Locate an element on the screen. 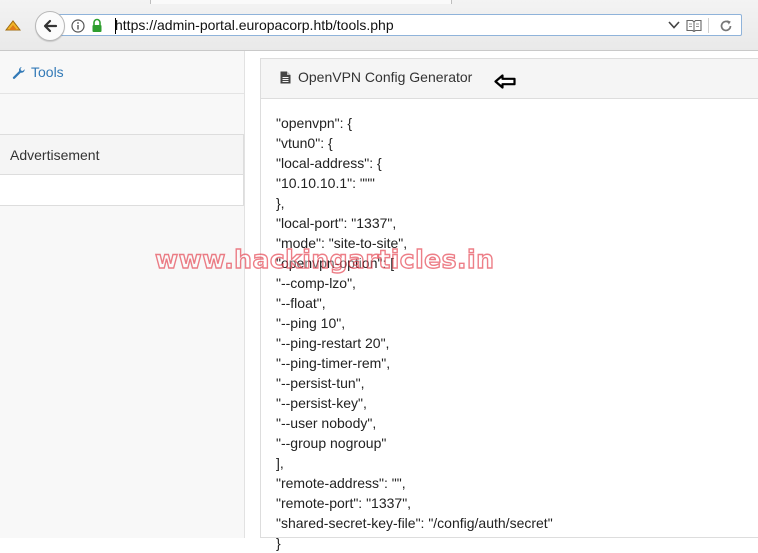 Image resolution: width=758 pixels, height=553 pixels. url-bar-separator is located at coordinates (708, 25).